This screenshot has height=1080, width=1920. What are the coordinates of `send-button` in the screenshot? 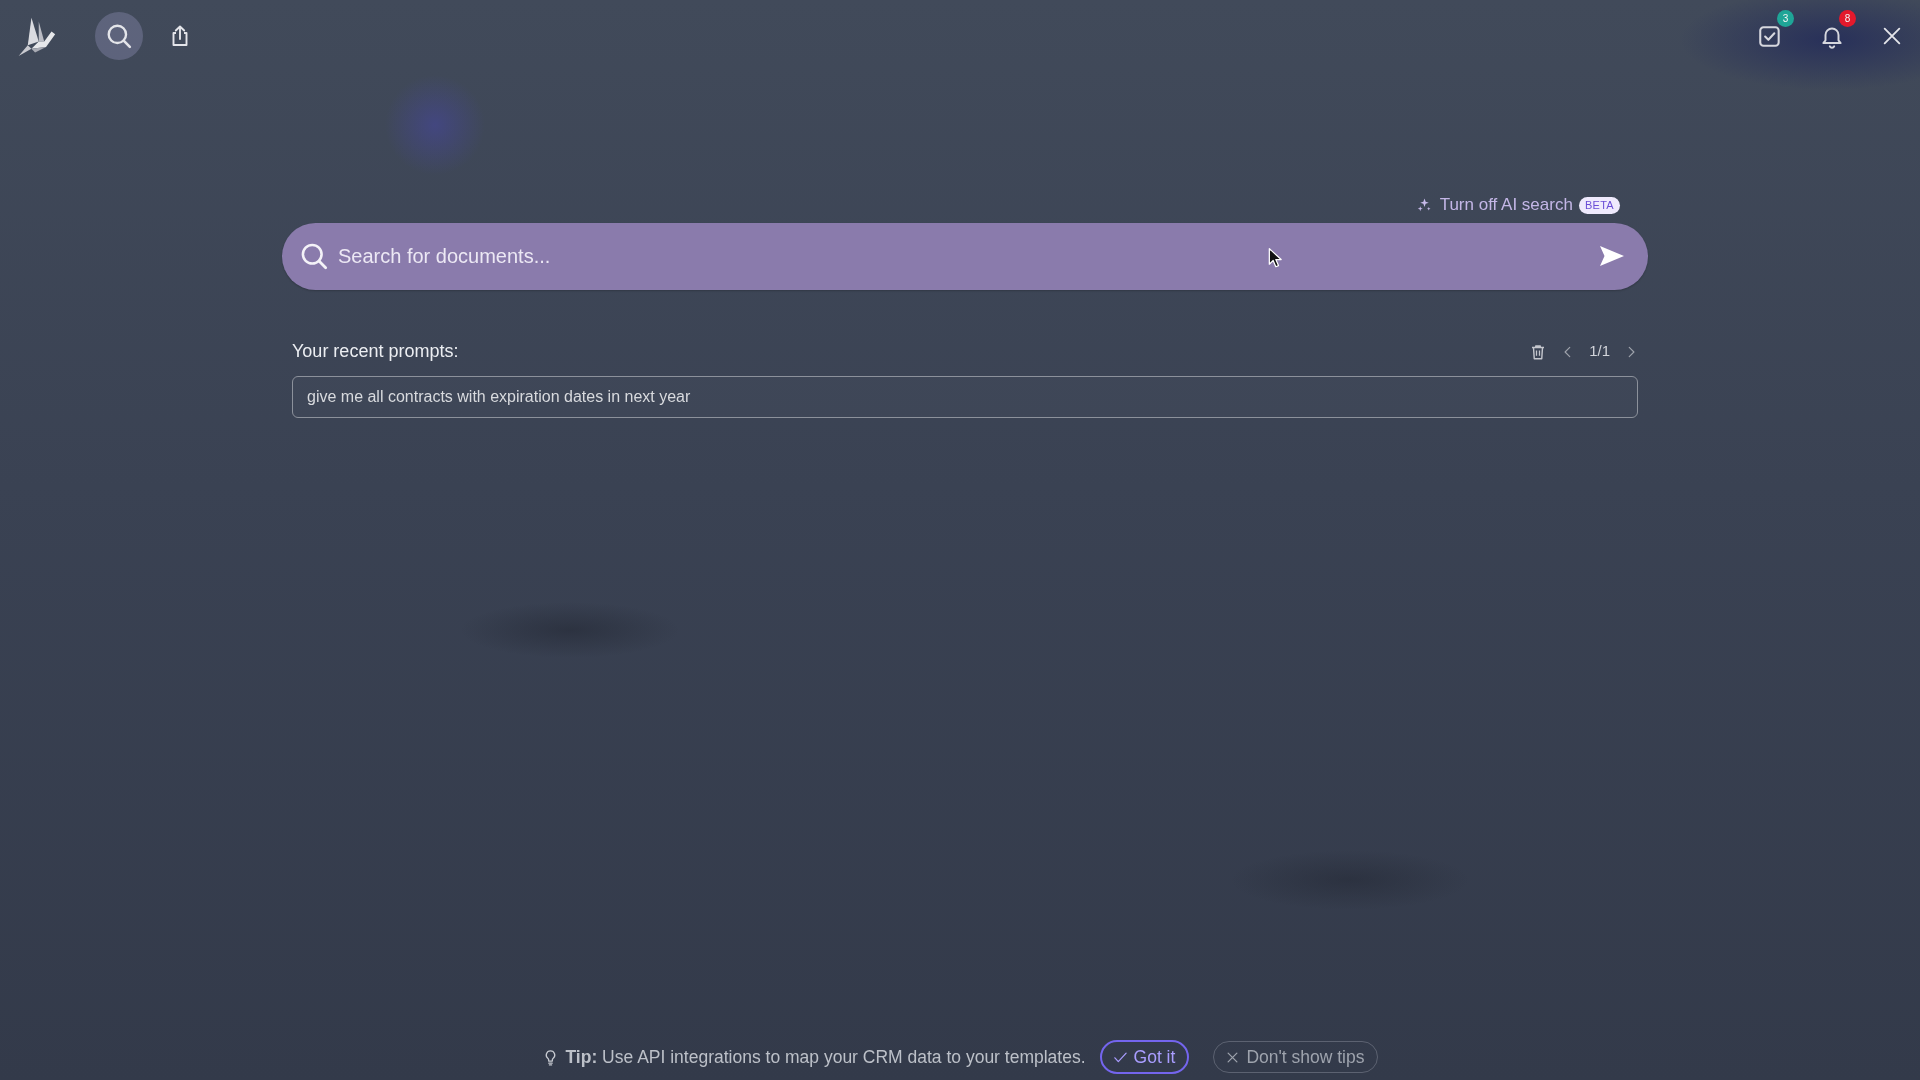 It's located at (1612, 256).